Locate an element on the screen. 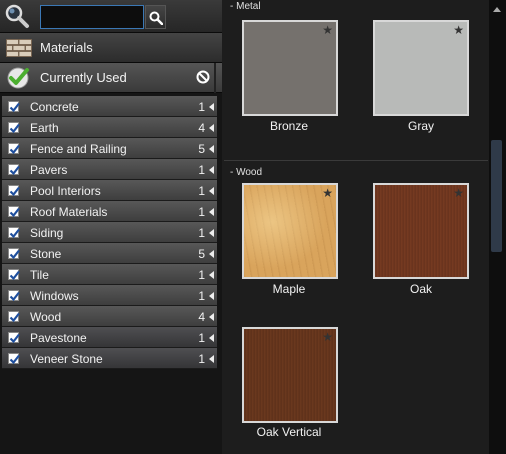  search-input is located at coordinates (92, 17).